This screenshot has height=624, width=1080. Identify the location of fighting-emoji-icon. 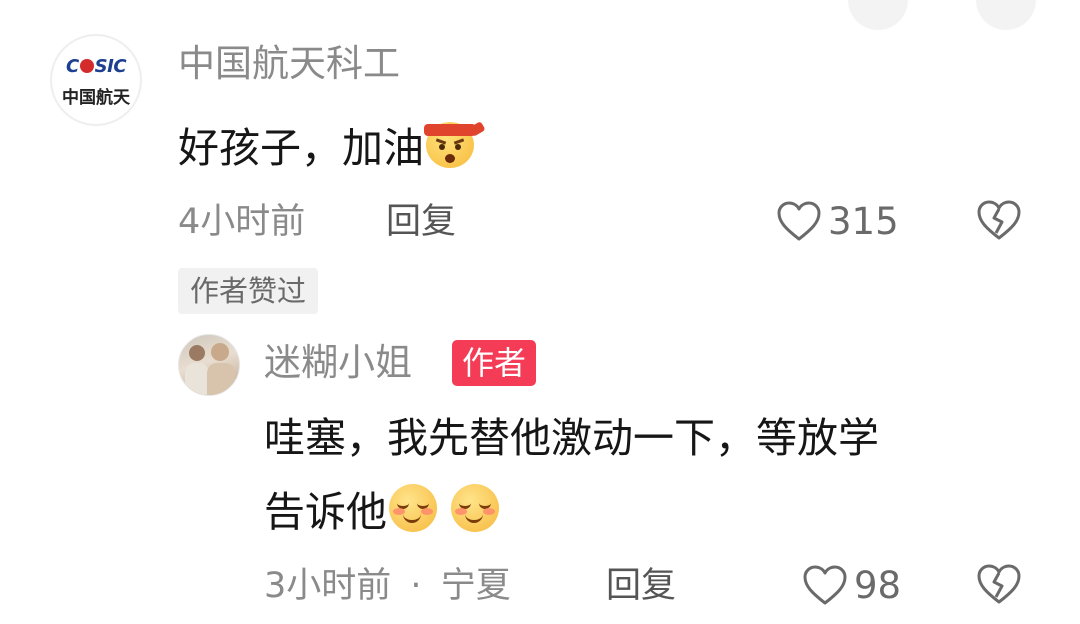
(455, 144).